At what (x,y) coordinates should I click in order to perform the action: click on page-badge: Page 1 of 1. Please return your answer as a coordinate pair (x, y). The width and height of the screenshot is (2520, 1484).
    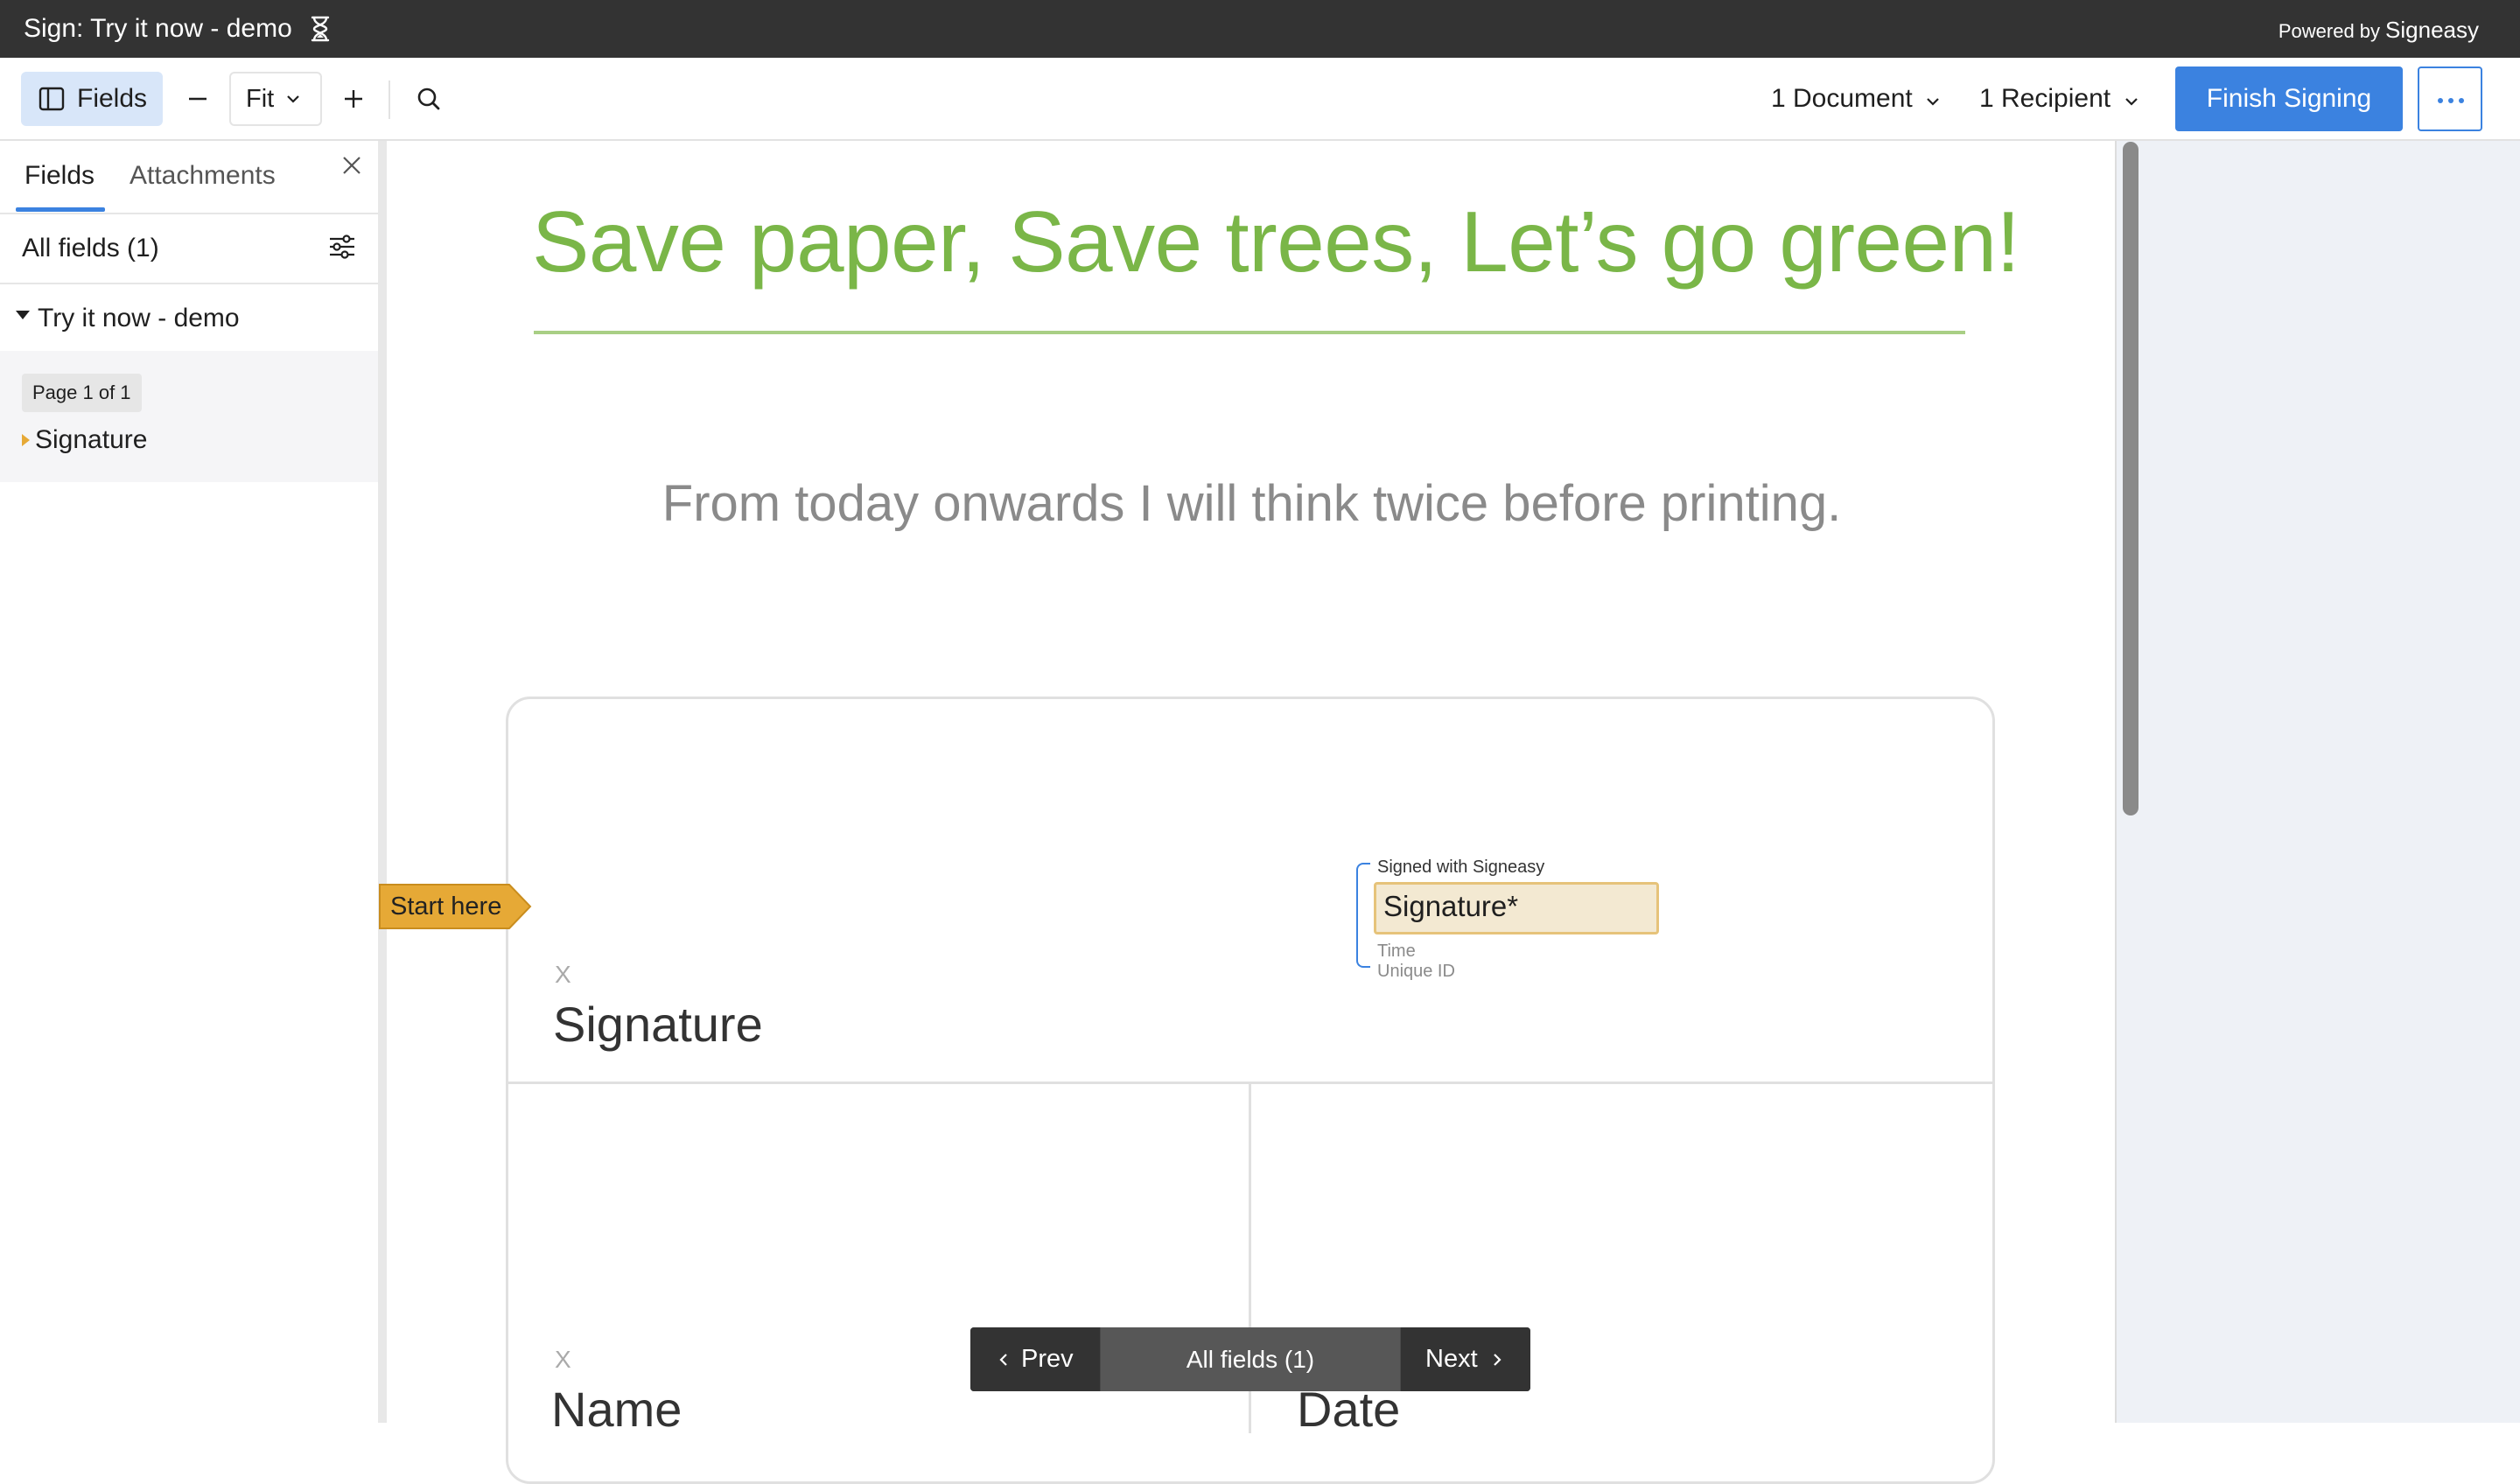
    Looking at the image, I should click on (82, 393).